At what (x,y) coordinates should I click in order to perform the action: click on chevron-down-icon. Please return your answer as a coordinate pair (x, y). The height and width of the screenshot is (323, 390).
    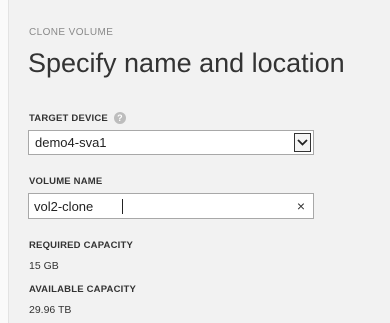
    Looking at the image, I should click on (302, 142).